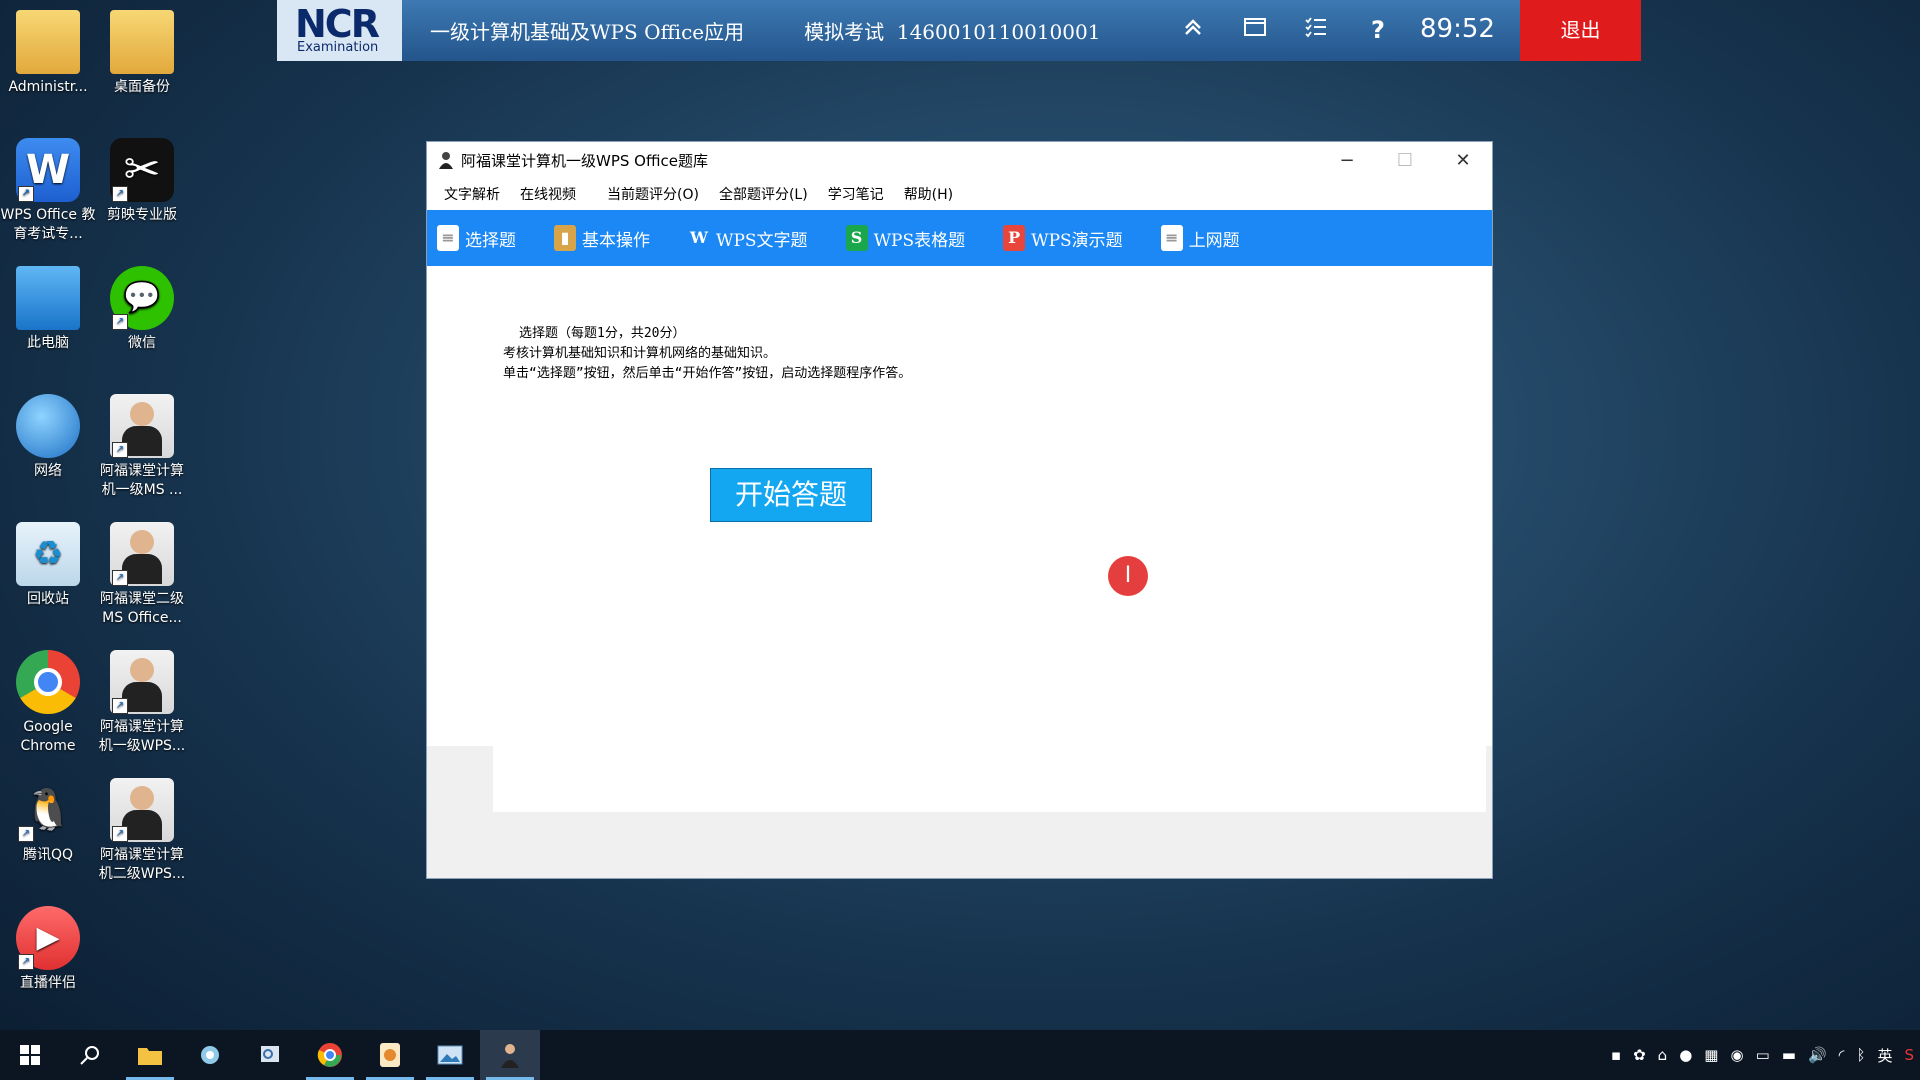  What do you see at coordinates (1736, 1055) in the screenshot?
I see `tray-gpu-icon: ◉` at bounding box center [1736, 1055].